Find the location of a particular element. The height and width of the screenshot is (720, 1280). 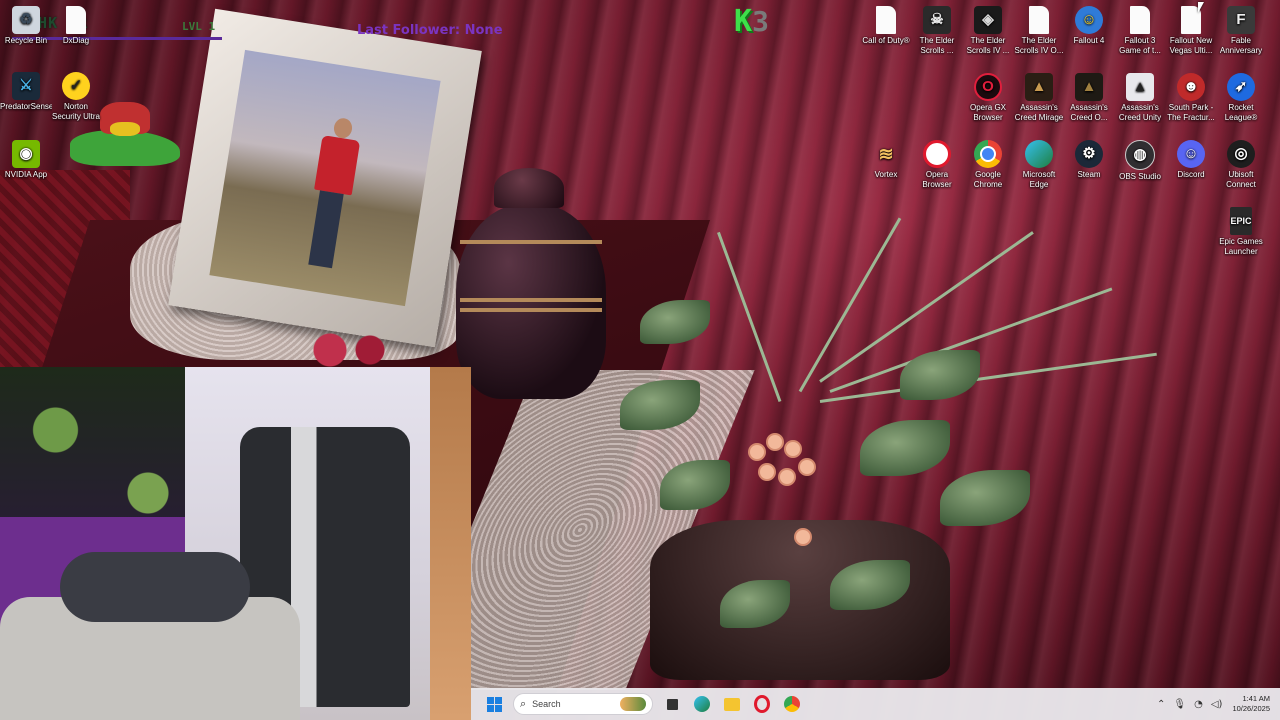

desktop-icon-label: PredatorSense is located at coordinates (26, 106).